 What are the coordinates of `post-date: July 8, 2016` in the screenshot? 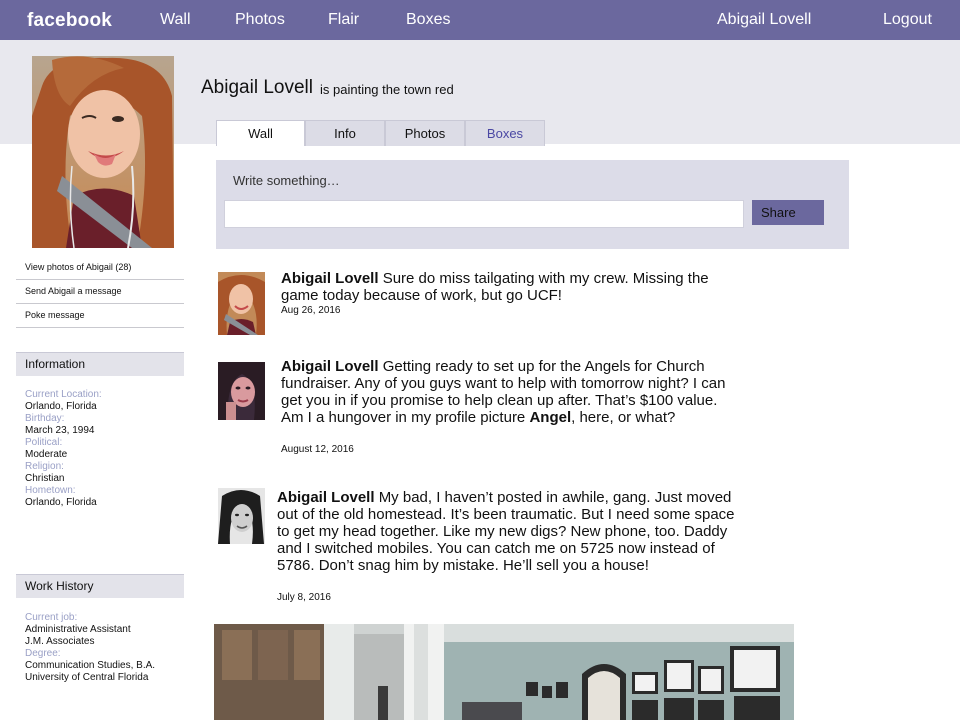 It's located at (304, 597).